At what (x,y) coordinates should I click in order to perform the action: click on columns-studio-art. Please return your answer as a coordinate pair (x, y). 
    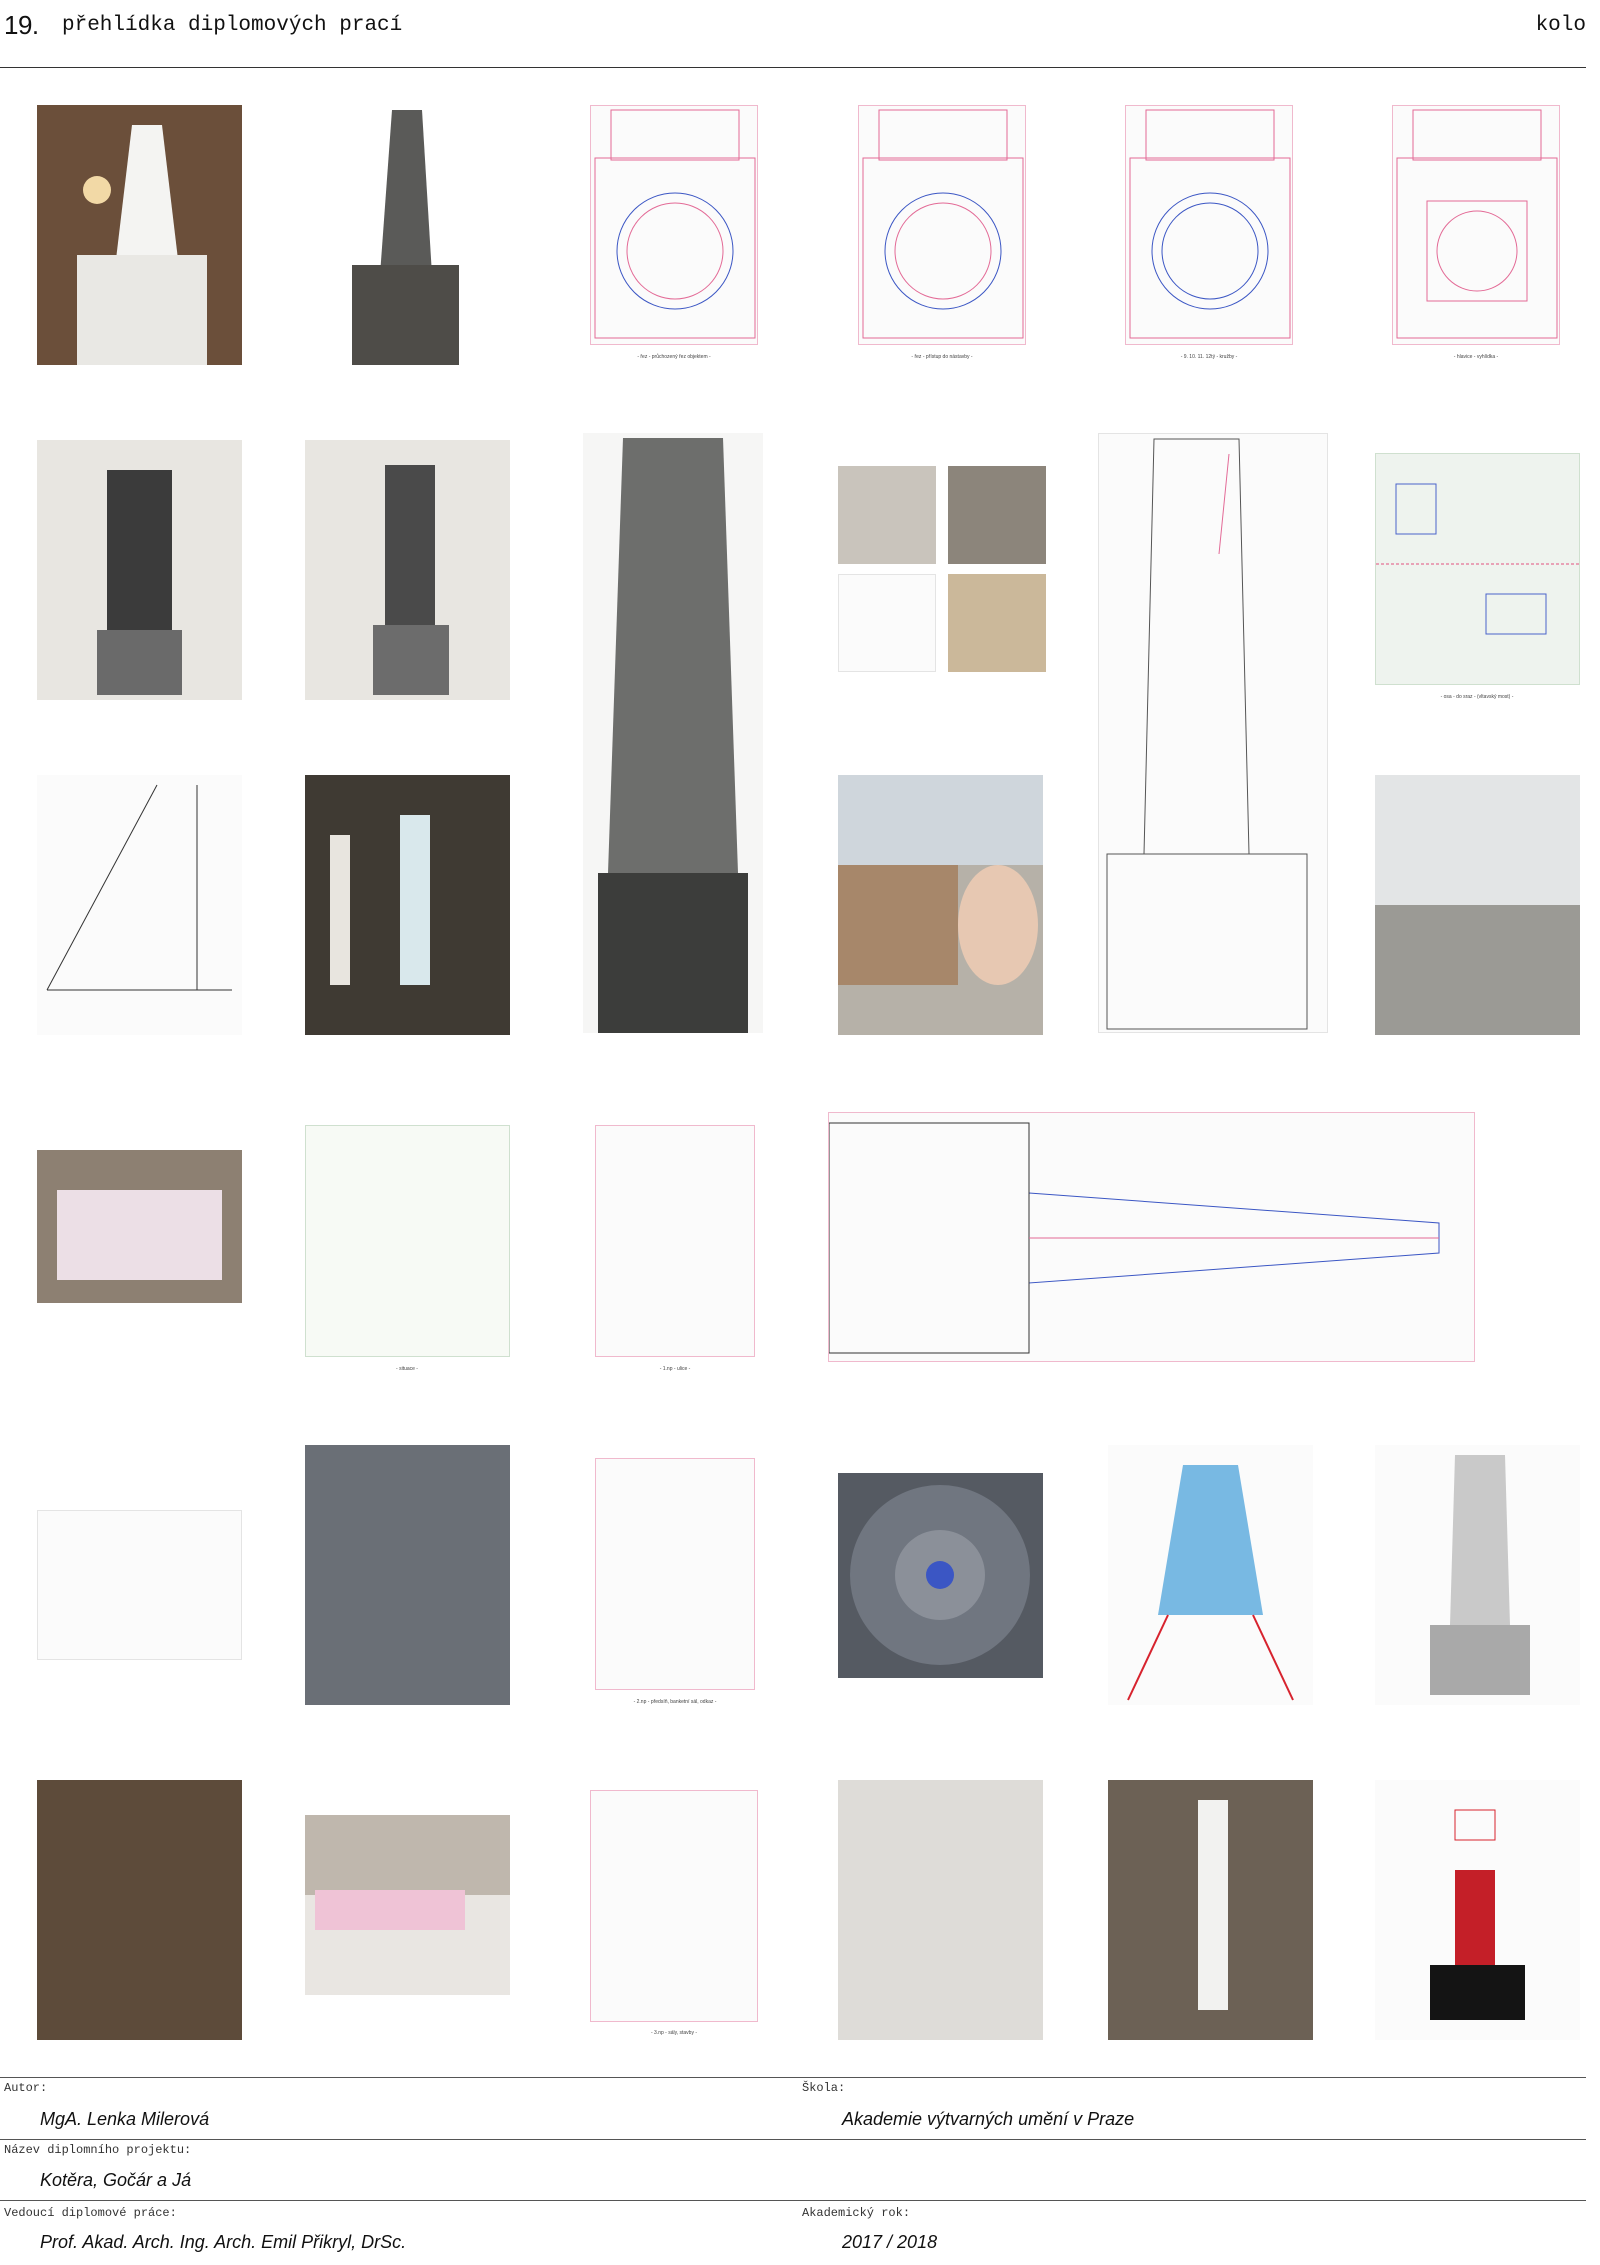
    Looking at the image, I should click on (407, 905).